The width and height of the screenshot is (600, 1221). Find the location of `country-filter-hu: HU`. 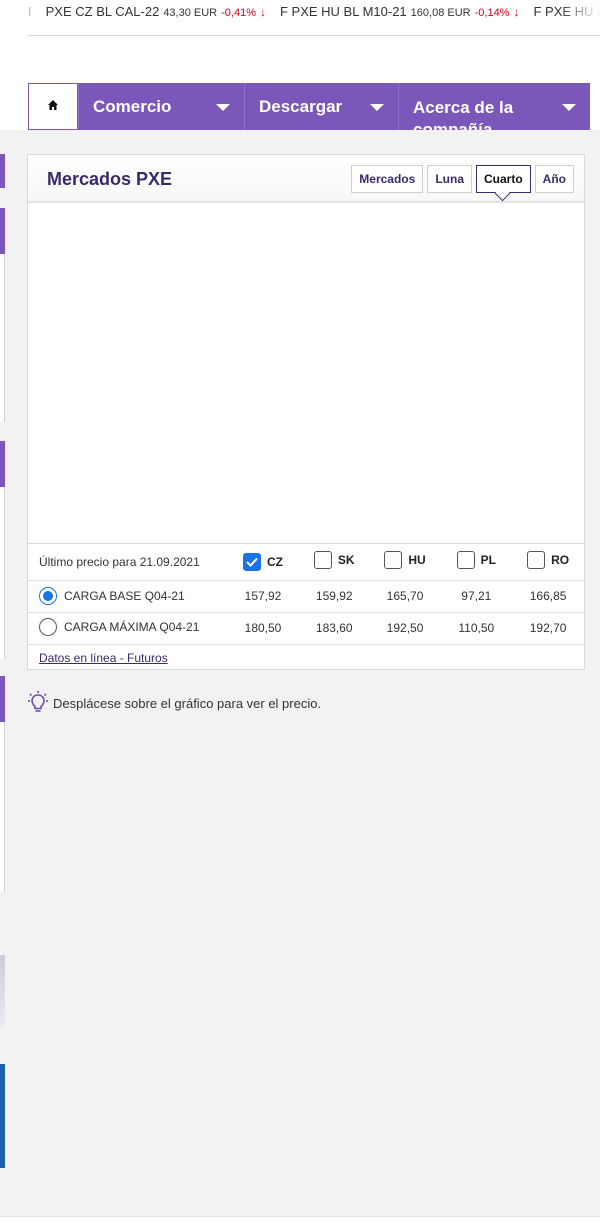

country-filter-hu: HU is located at coordinates (405, 562).